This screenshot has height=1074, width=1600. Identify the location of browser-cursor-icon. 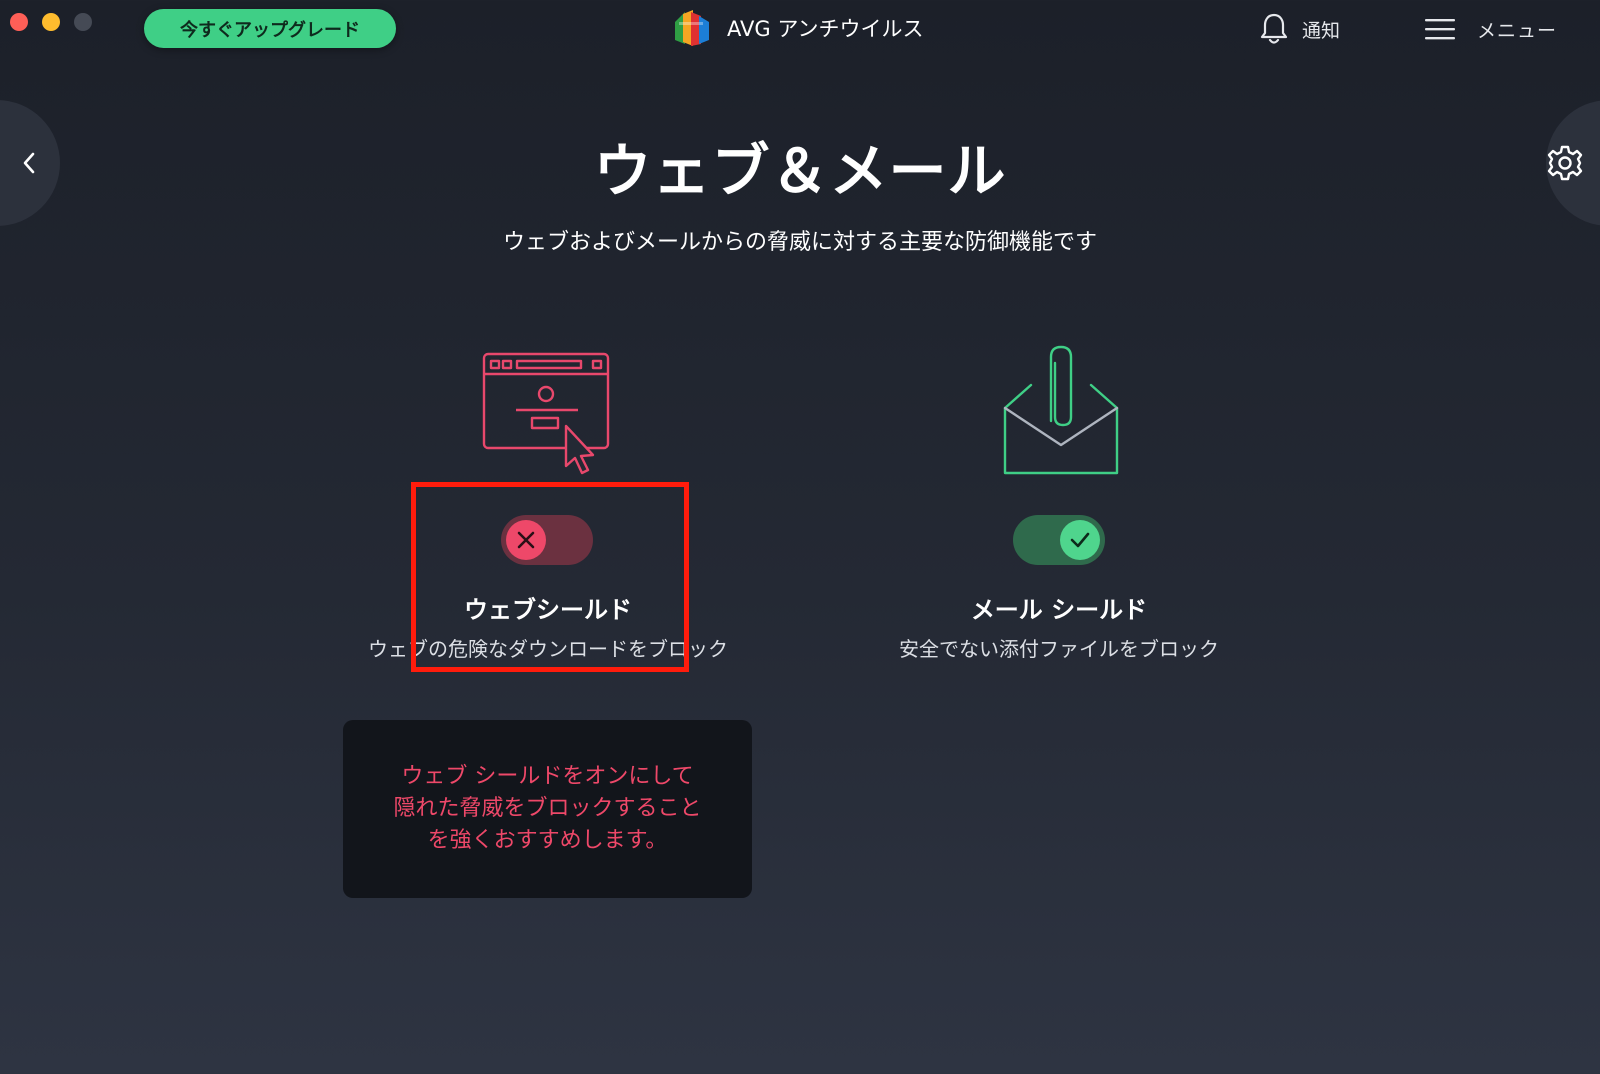
(548, 419).